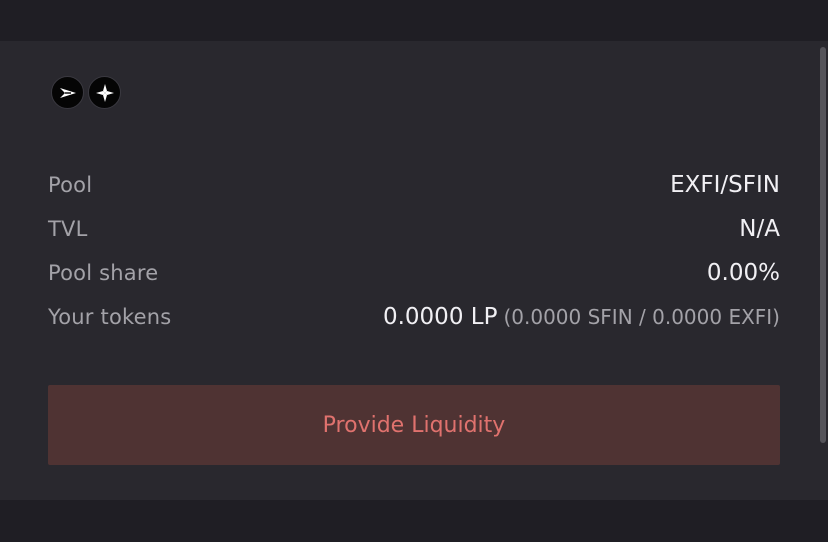 Image resolution: width=828 pixels, height=542 pixels. Describe the element at coordinates (641, 317) in the screenshot. I see `your-tokens-breakdown: (0.0000 SFIN / 0.0000 EXFI)` at that location.